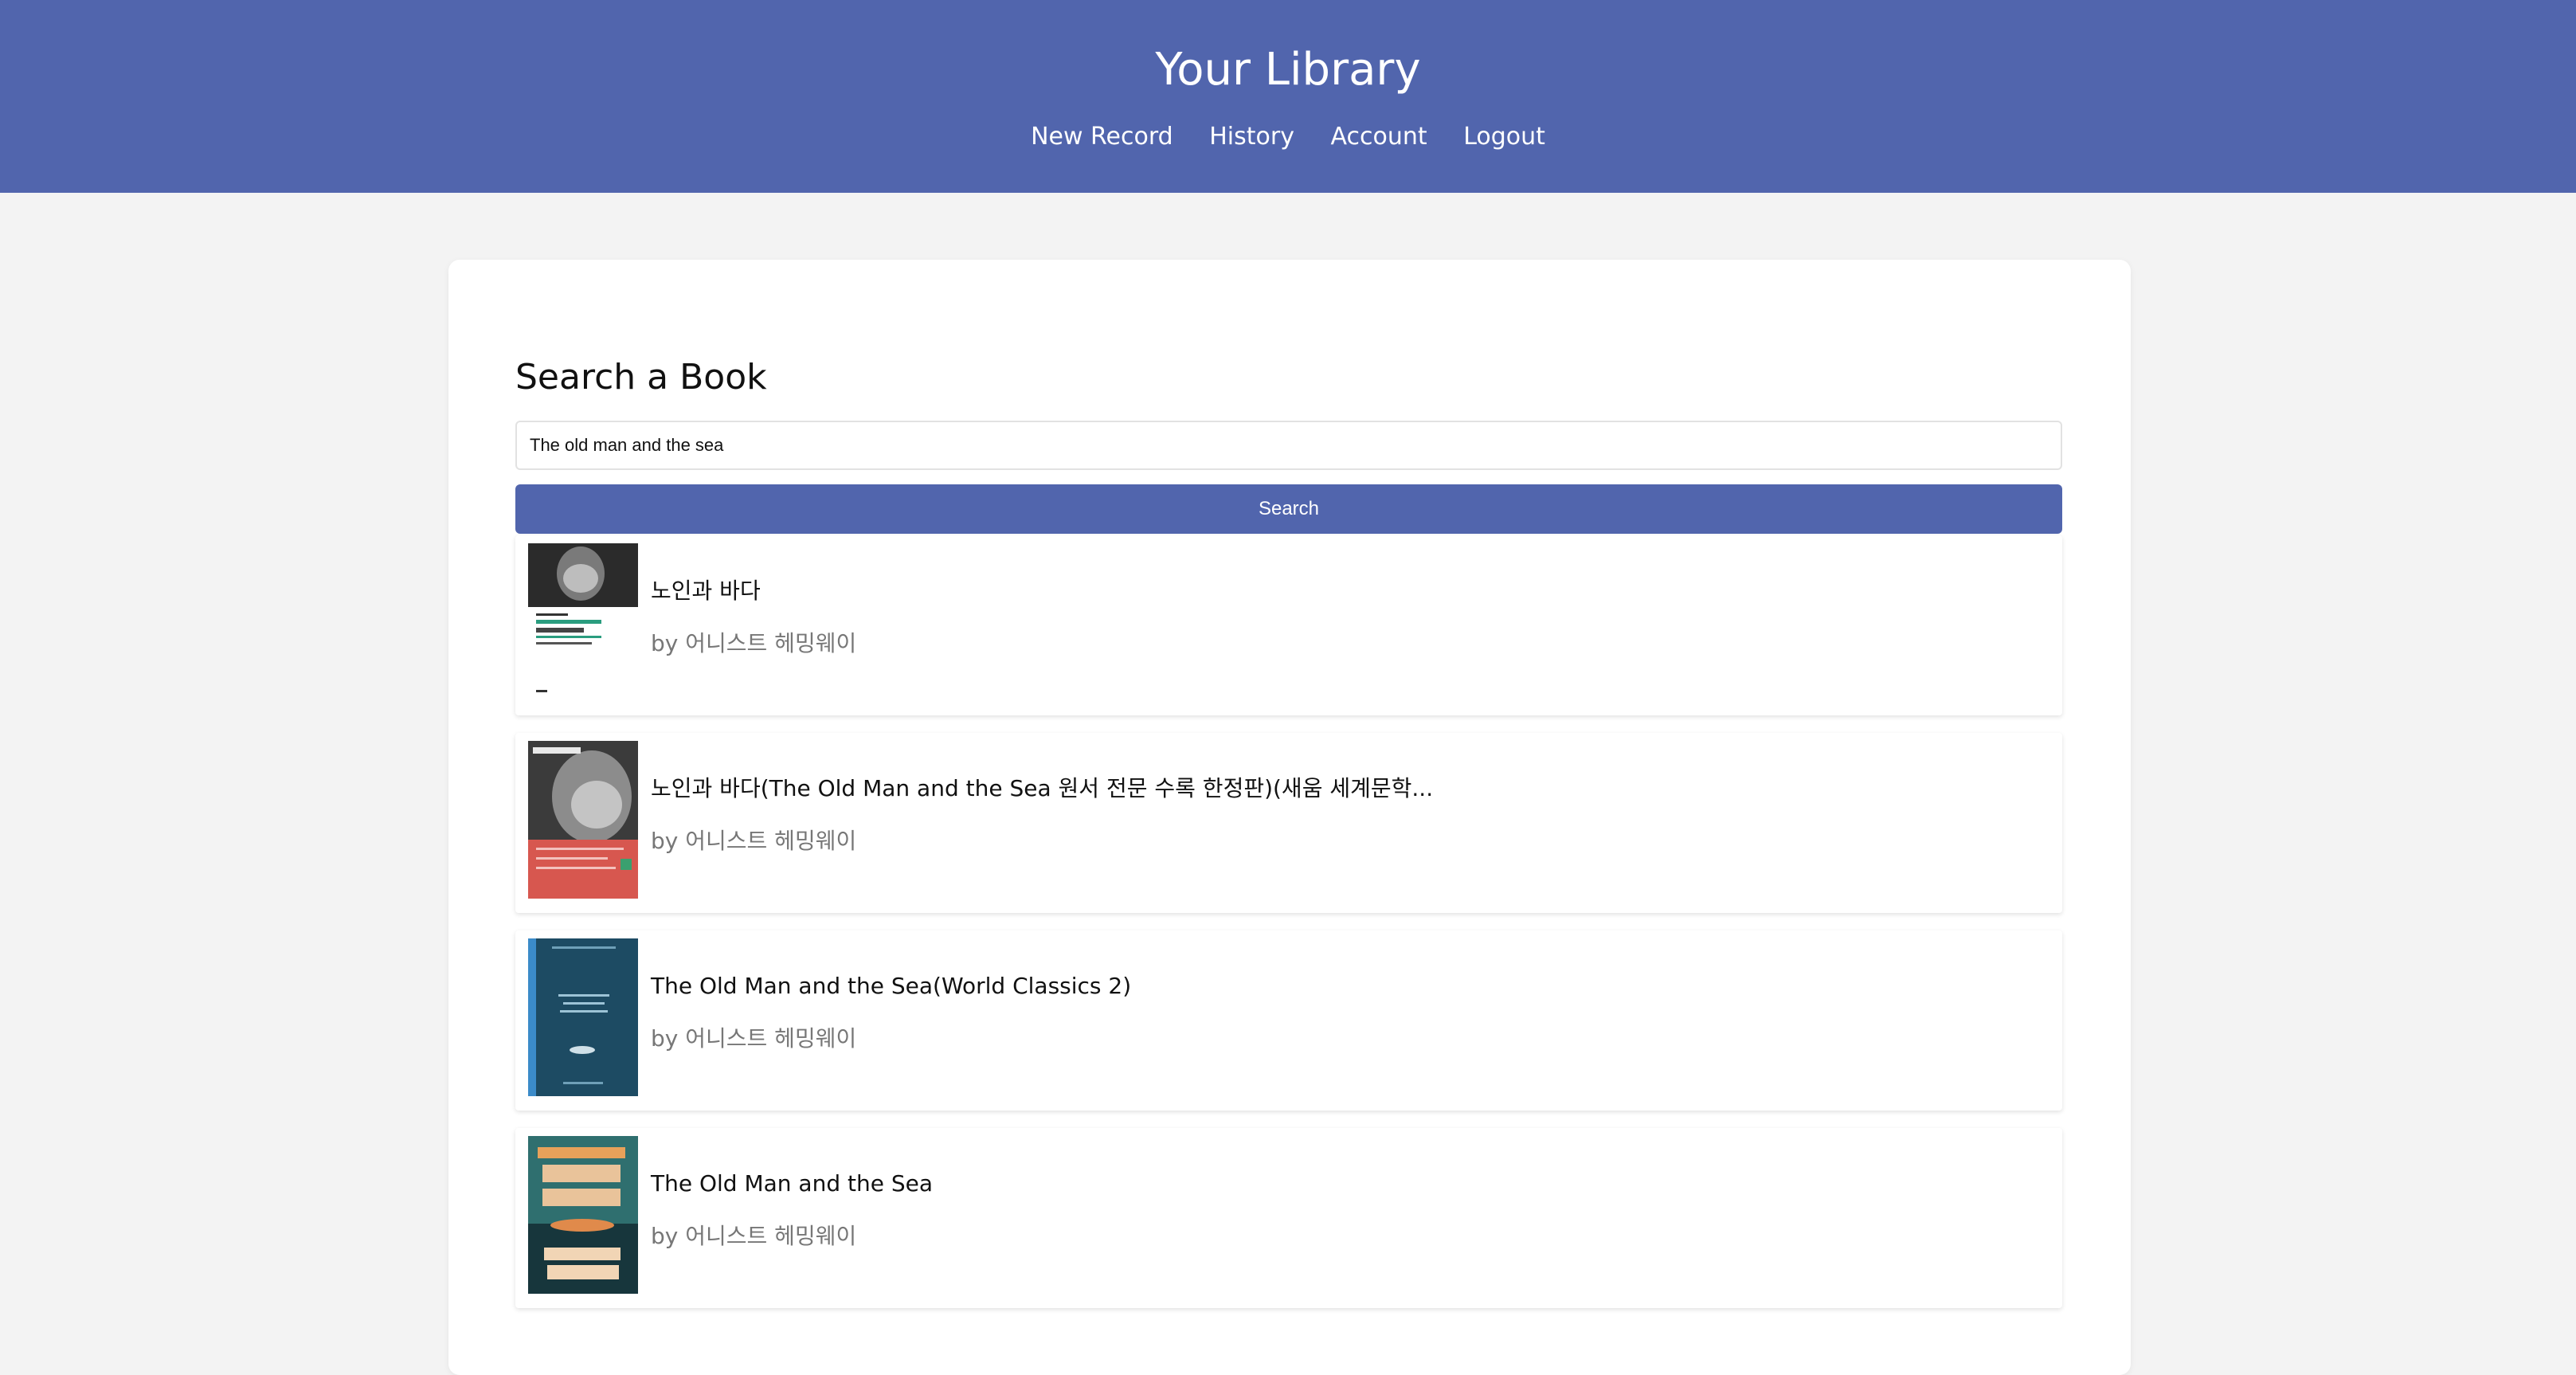 Image resolution: width=2576 pixels, height=1375 pixels. I want to click on main-nav: New Record History Account Logout, so click(1288, 137).